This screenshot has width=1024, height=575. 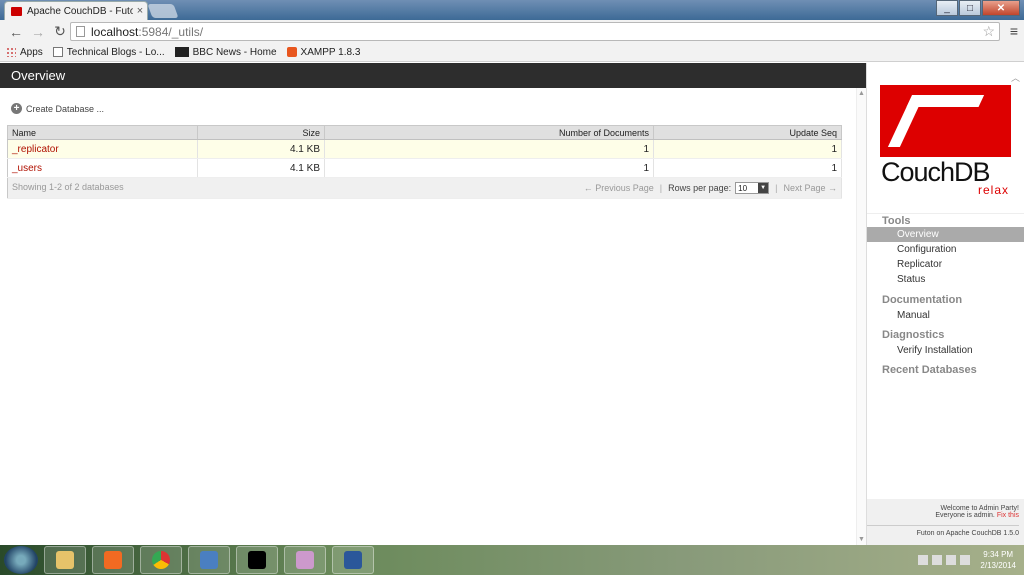 I want to click on diagnostics-section: Diagnostics Verify Installation, so click(x=945, y=343).